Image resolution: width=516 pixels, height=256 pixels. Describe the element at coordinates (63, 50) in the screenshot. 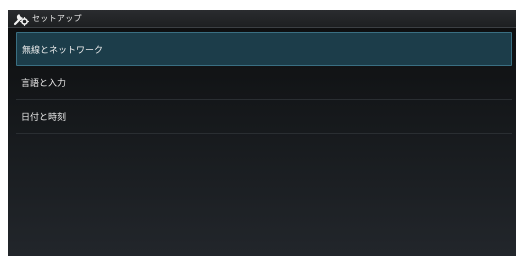

I see `menu-item-label: 無線とネットワーク` at that location.